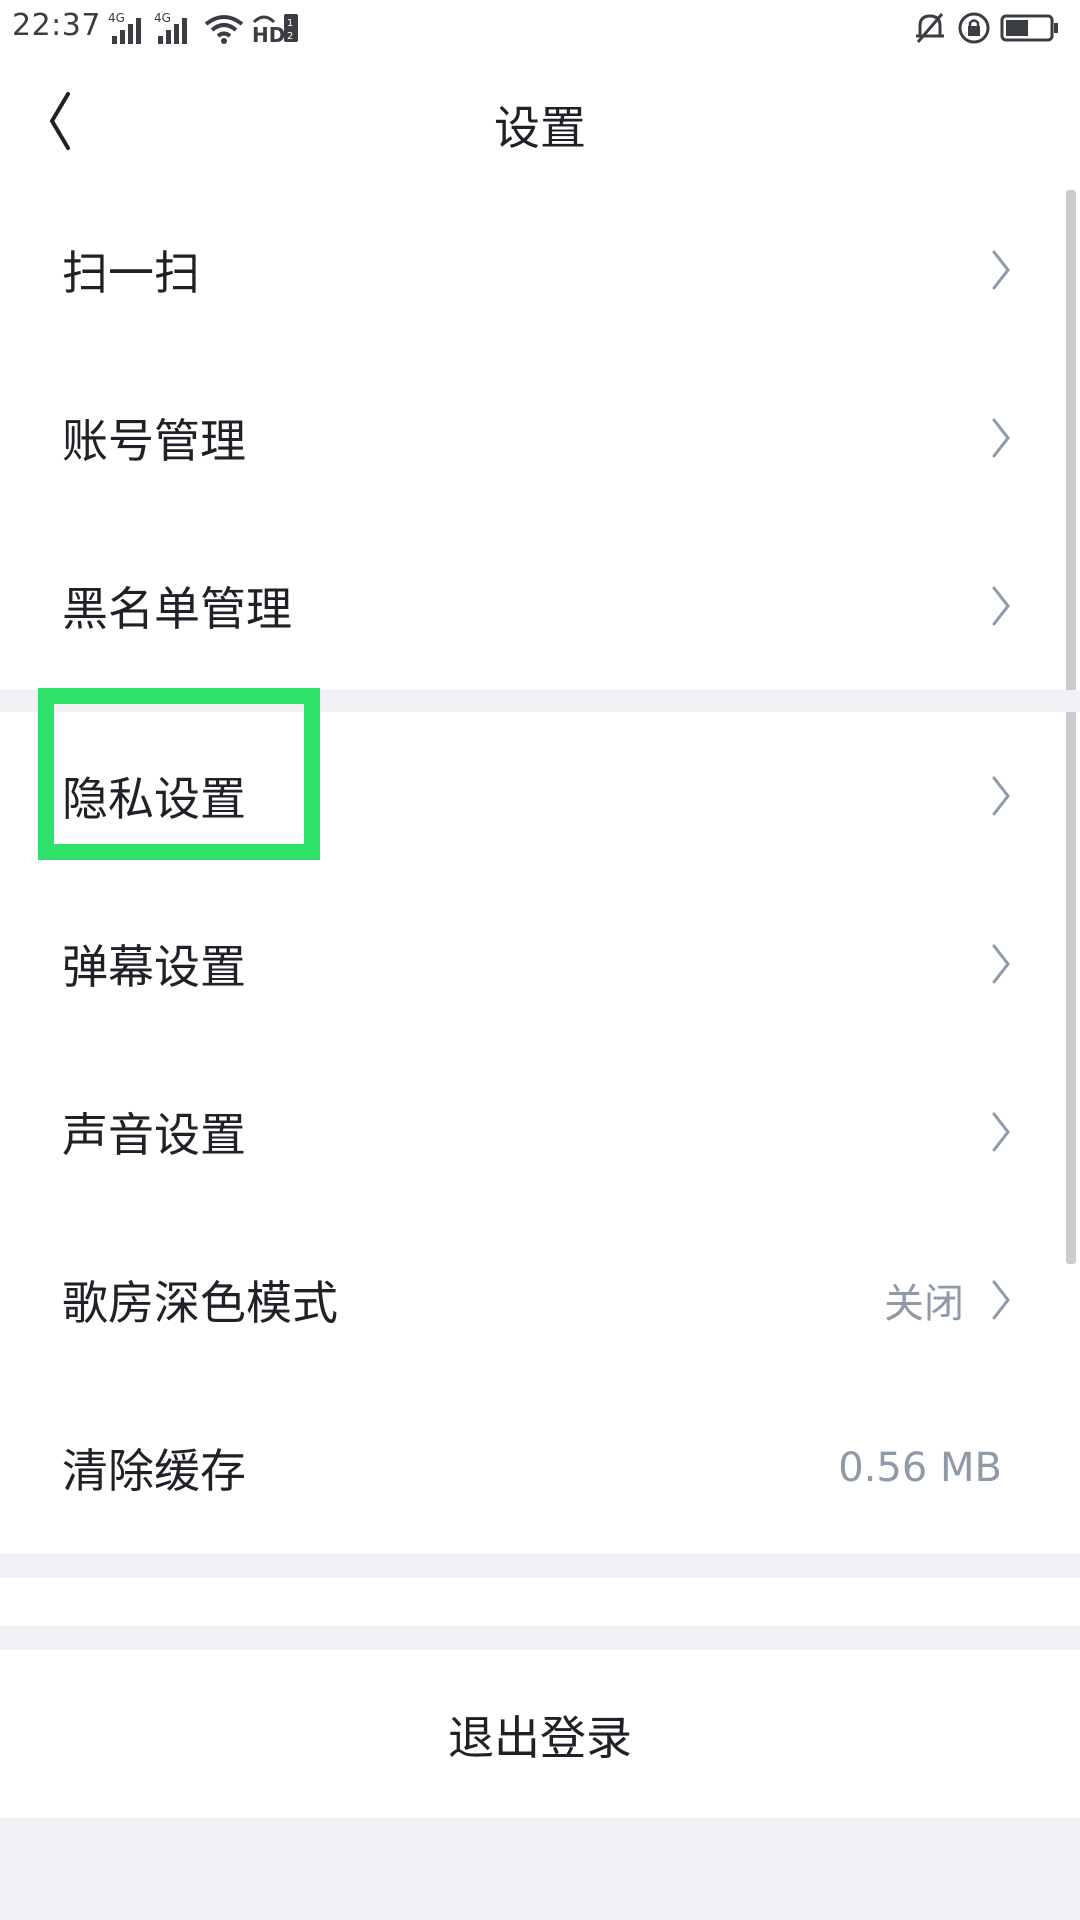 The height and width of the screenshot is (1920, 1080). What do you see at coordinates (290, 23) in the screenshot?
I see `svg-text: 1` at bounding box center [290, 23].